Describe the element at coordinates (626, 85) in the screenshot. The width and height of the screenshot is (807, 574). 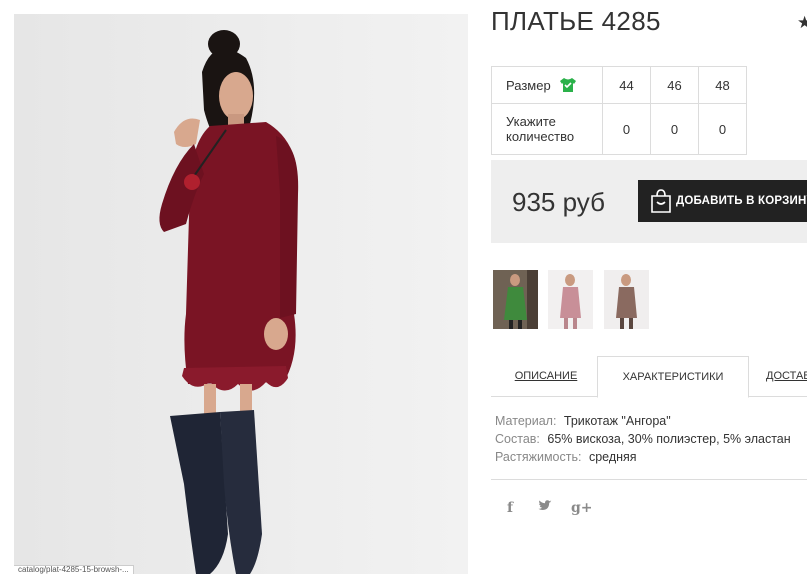
I see `size-option: 44` at that location.